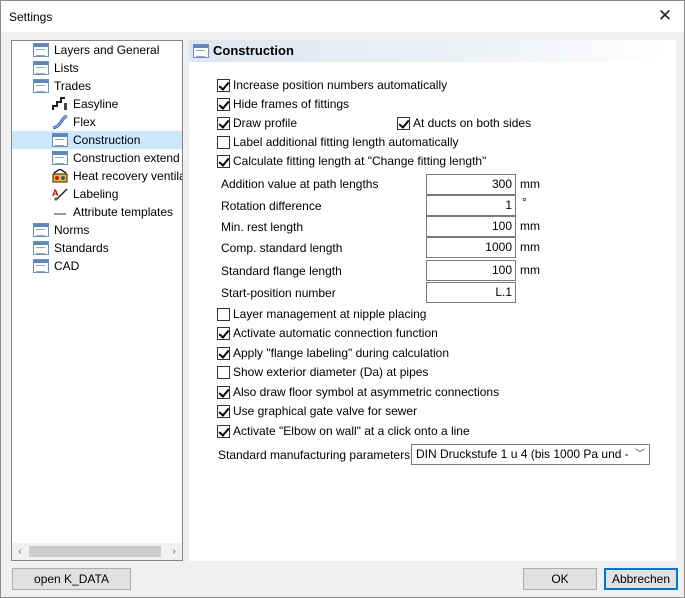 The width and height of the screenshot is (685, 598). I want to click on tree-item-label: Construction, so click(107, 140).